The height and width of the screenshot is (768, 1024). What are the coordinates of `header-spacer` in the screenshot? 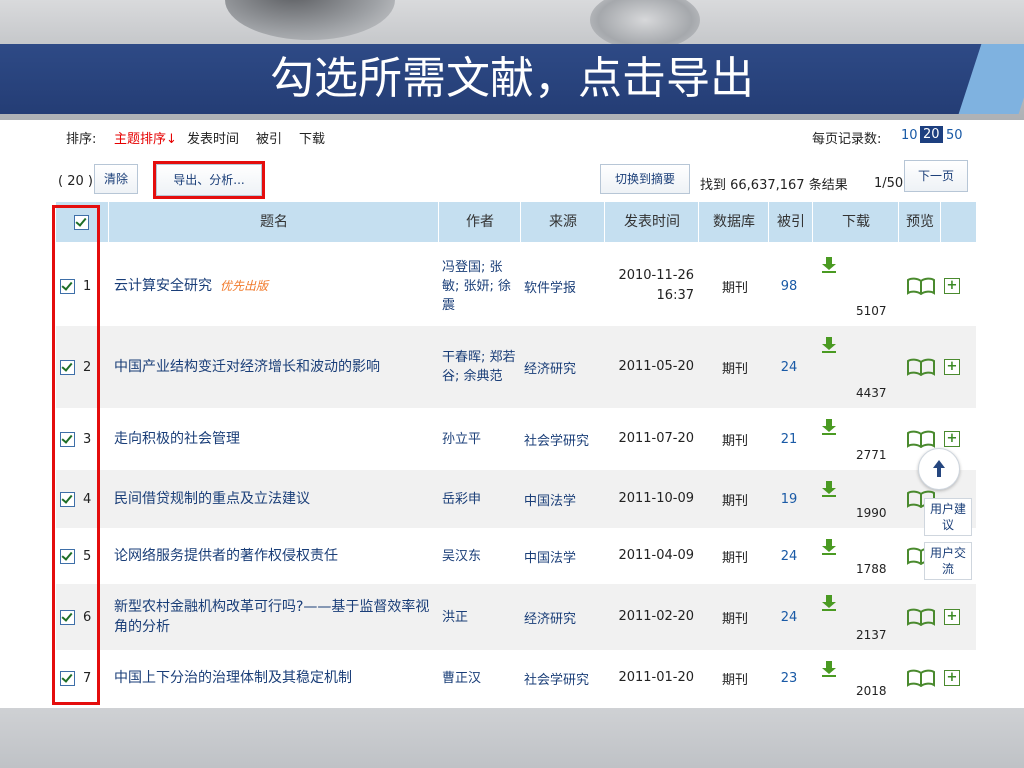 It's located at (958, 222).